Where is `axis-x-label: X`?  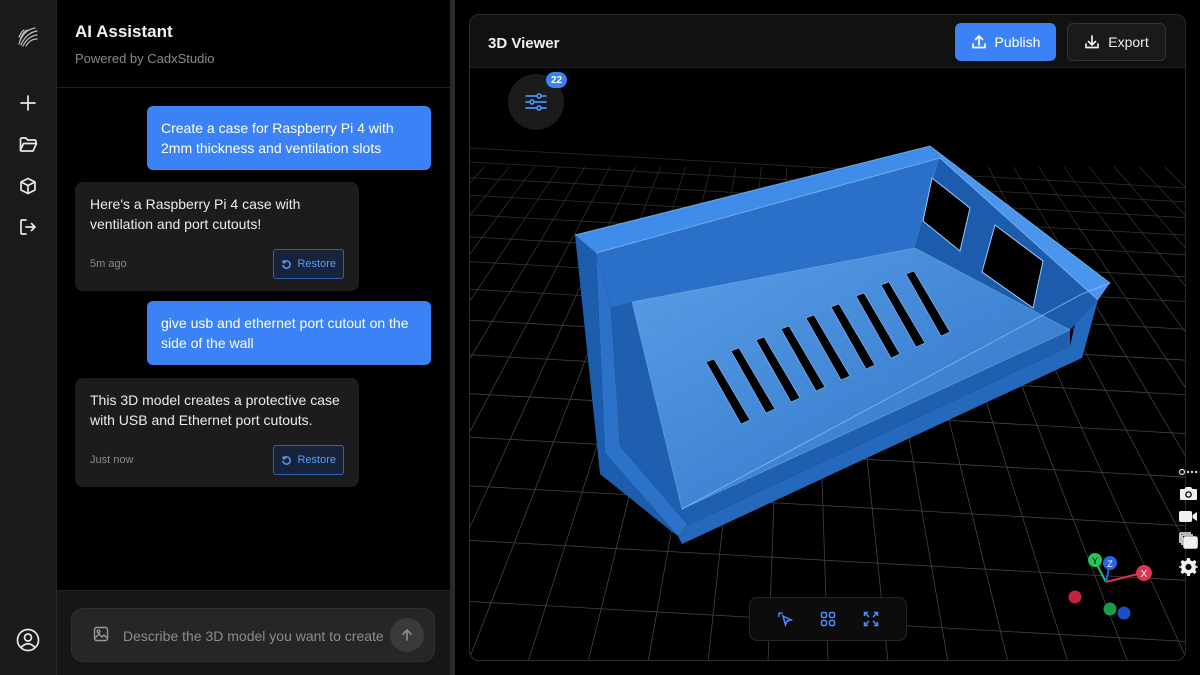 axis-x-label: X is located at coordinates (1144, 574).